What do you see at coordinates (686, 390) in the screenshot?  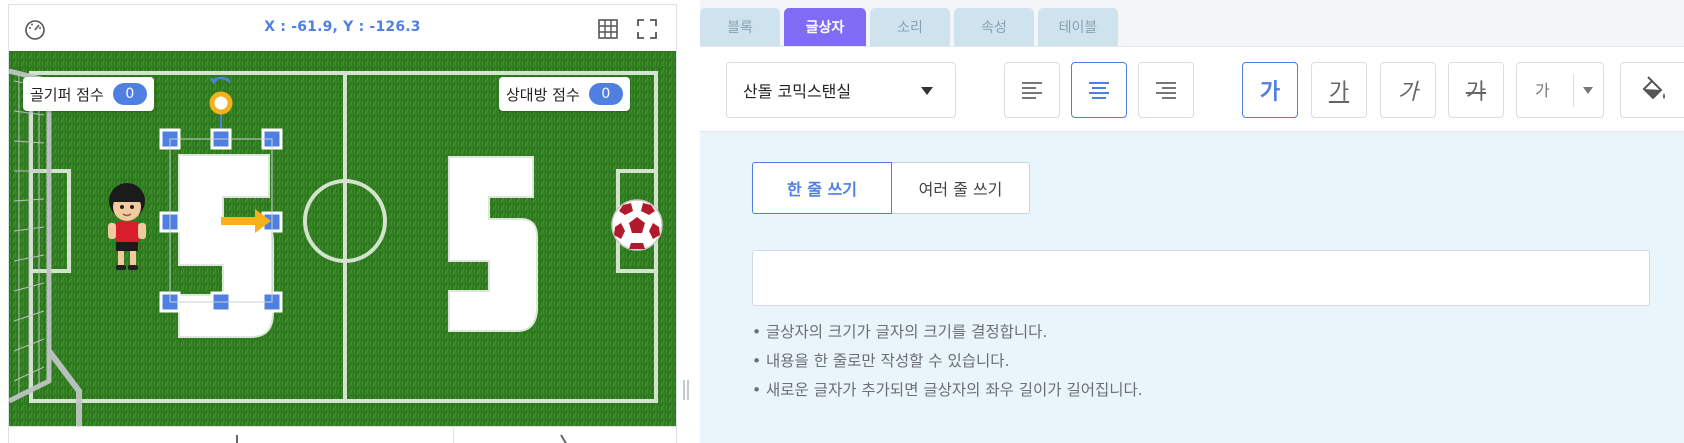 I see `panel-resize-handle` at bounding box center [686, 390].